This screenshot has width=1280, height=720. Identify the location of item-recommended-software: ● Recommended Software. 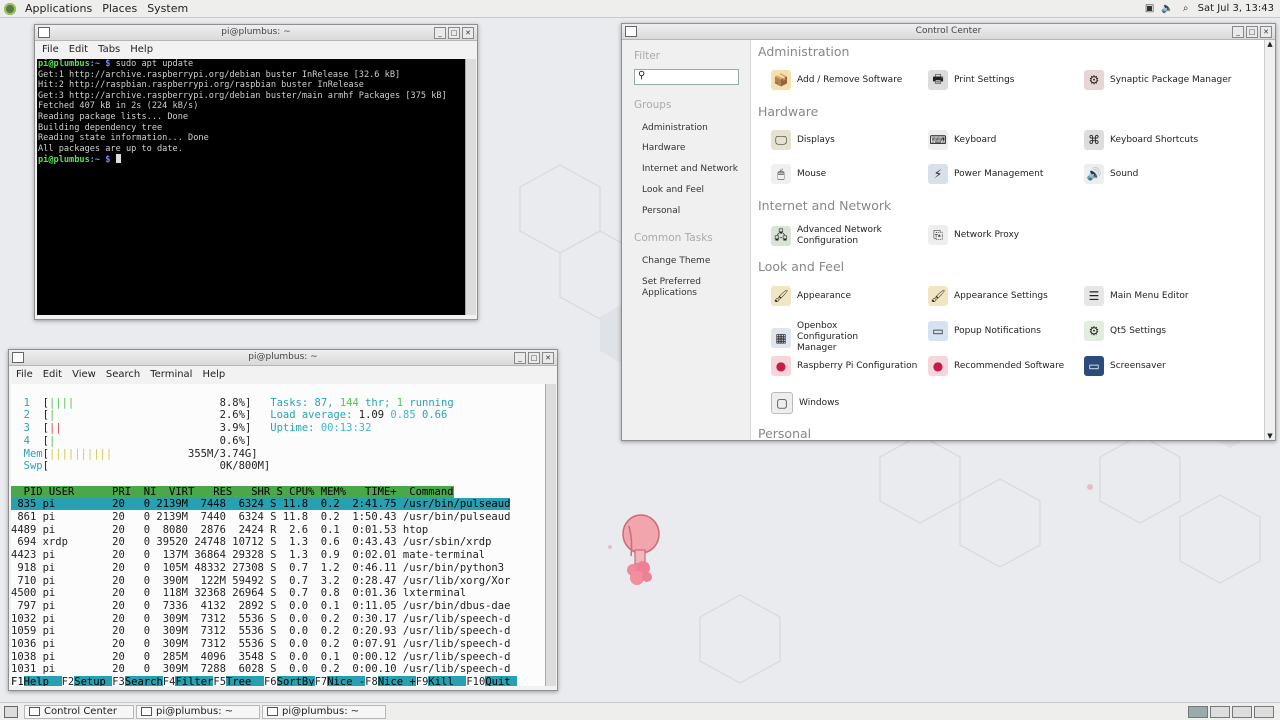
(1003, 366).